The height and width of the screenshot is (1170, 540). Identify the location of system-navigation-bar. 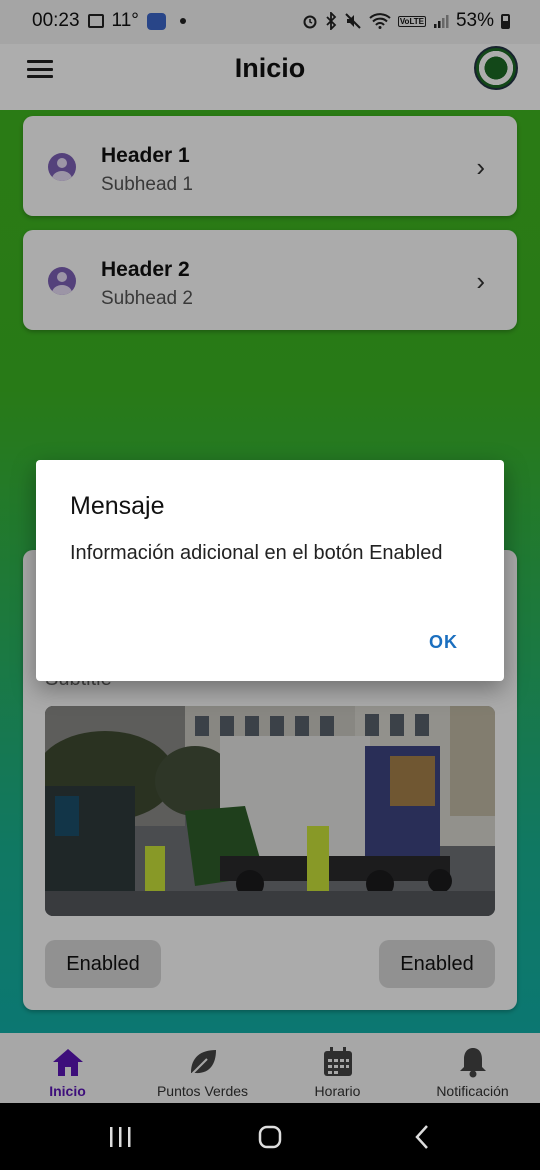
(270, 1136).